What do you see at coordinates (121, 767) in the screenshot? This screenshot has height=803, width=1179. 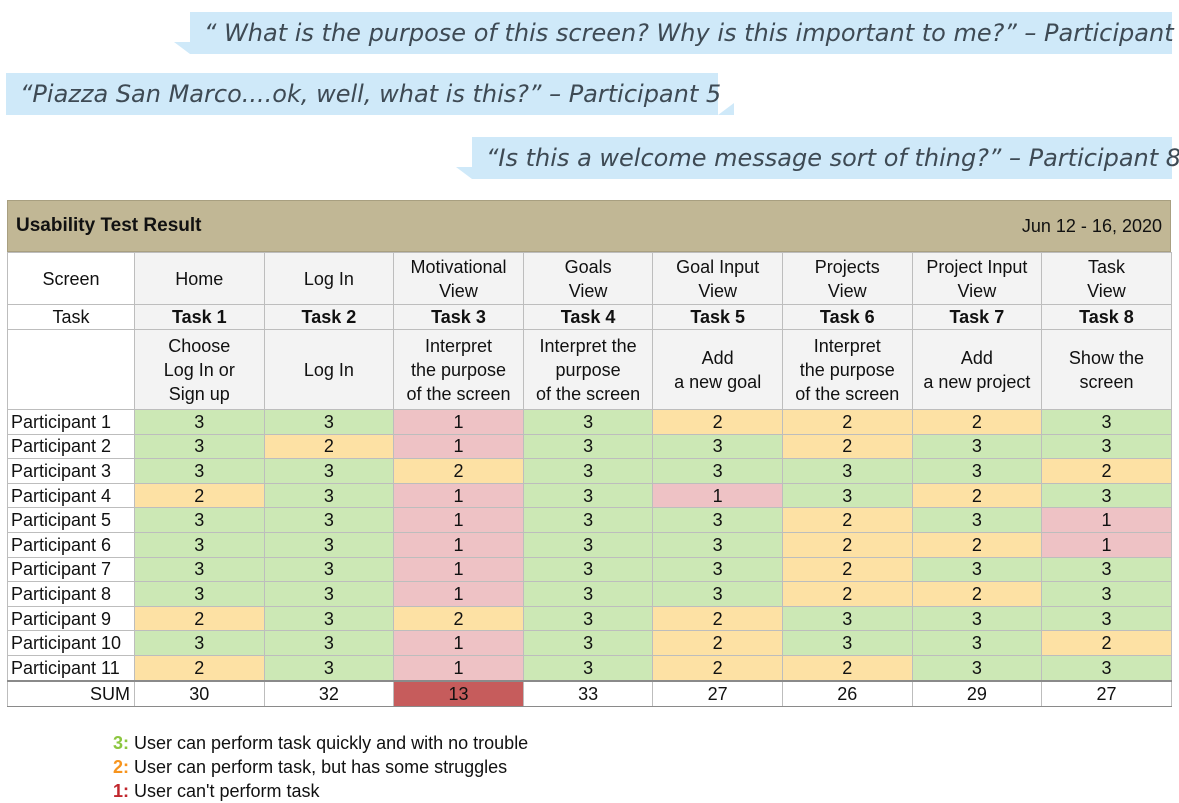 I see `legend-key: 2:` at bounding box center [121, 767].